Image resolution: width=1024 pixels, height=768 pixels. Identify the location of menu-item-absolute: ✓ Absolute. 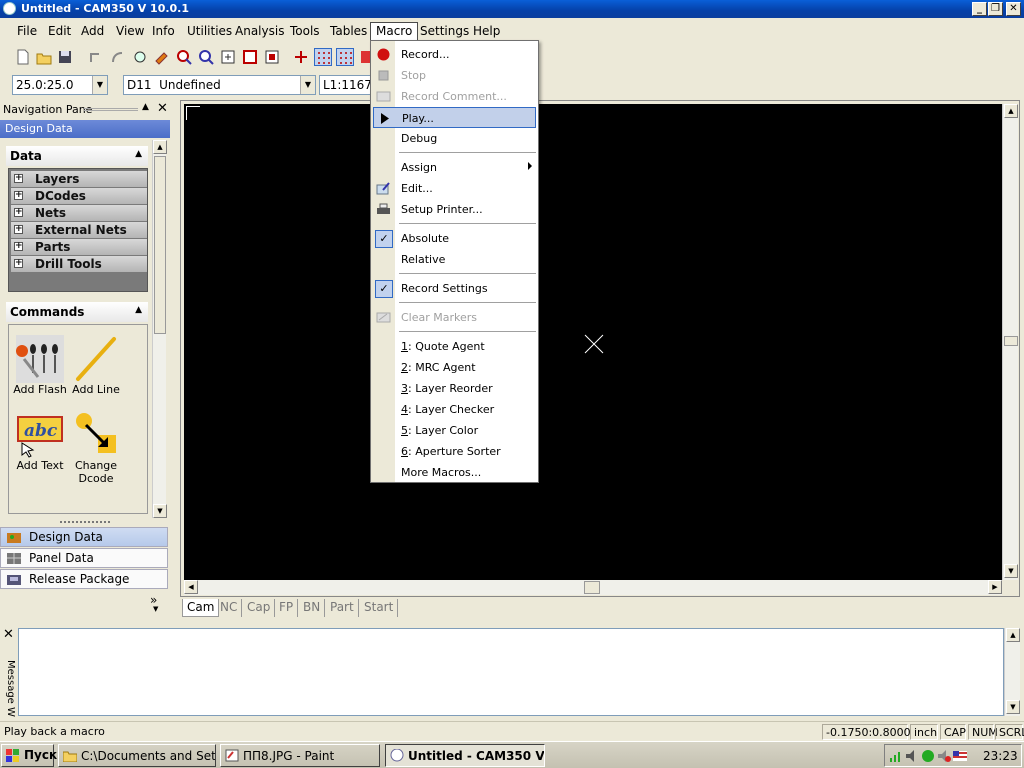
(454, 238).